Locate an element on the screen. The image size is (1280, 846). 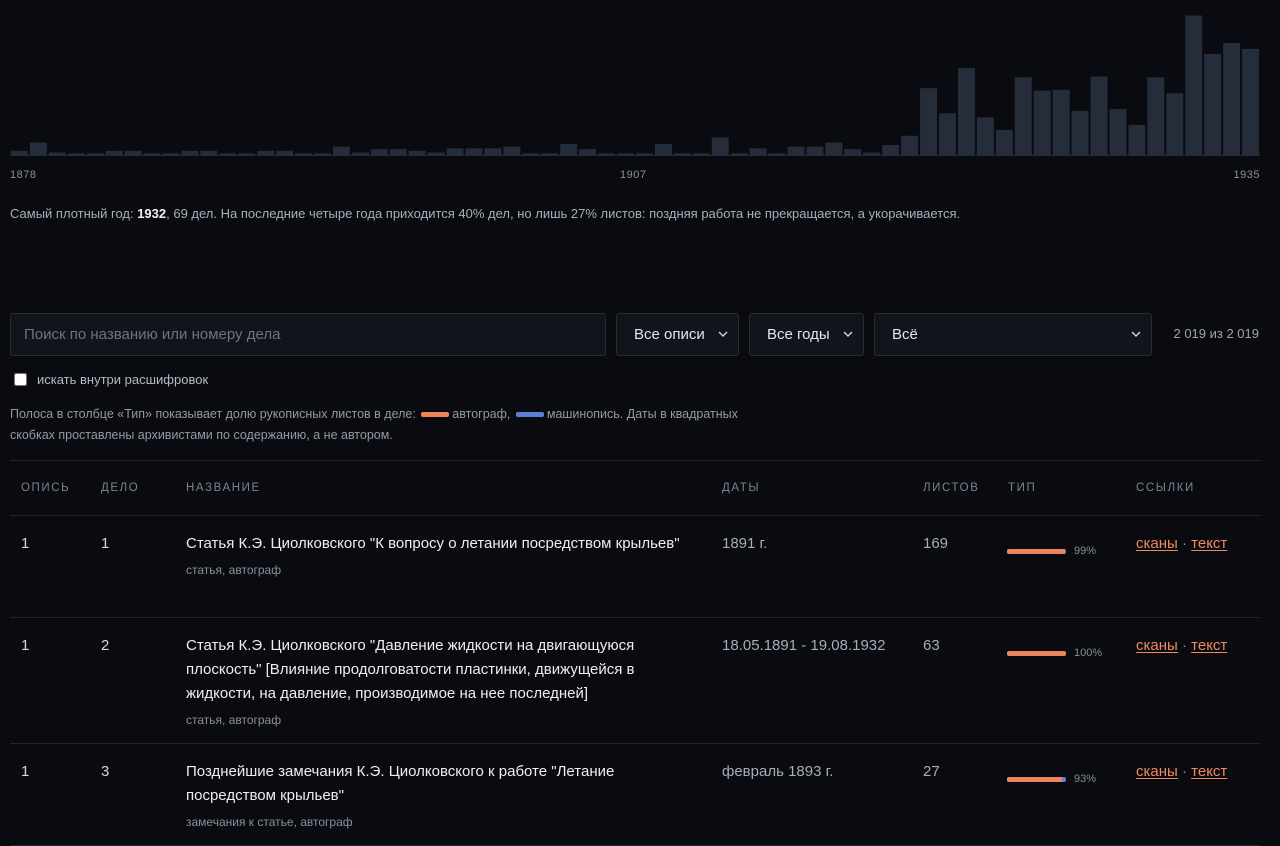
search-transcripts-checkbox is located at coordinates (20, 379).